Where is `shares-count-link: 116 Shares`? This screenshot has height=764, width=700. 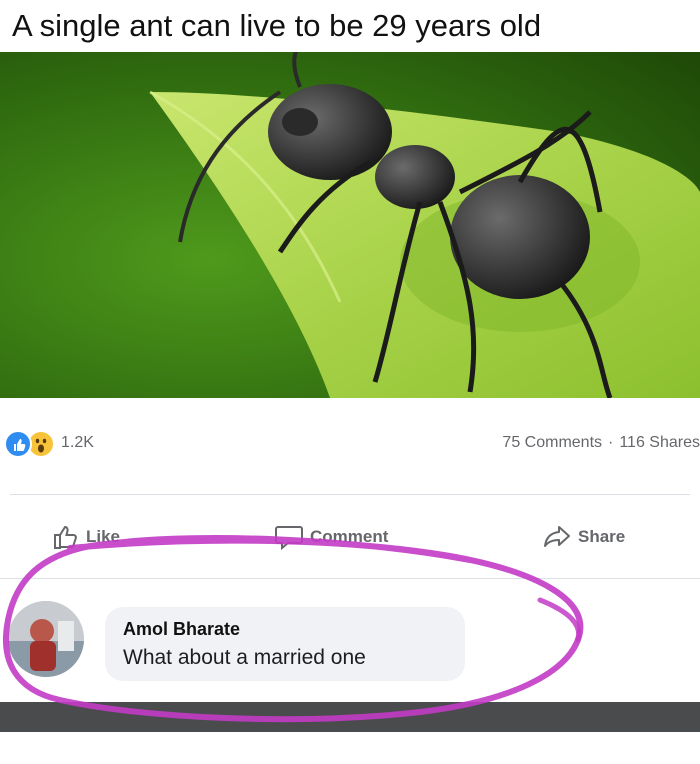
shares-count-link: 116 Shares is located at coordinates (659, 442).